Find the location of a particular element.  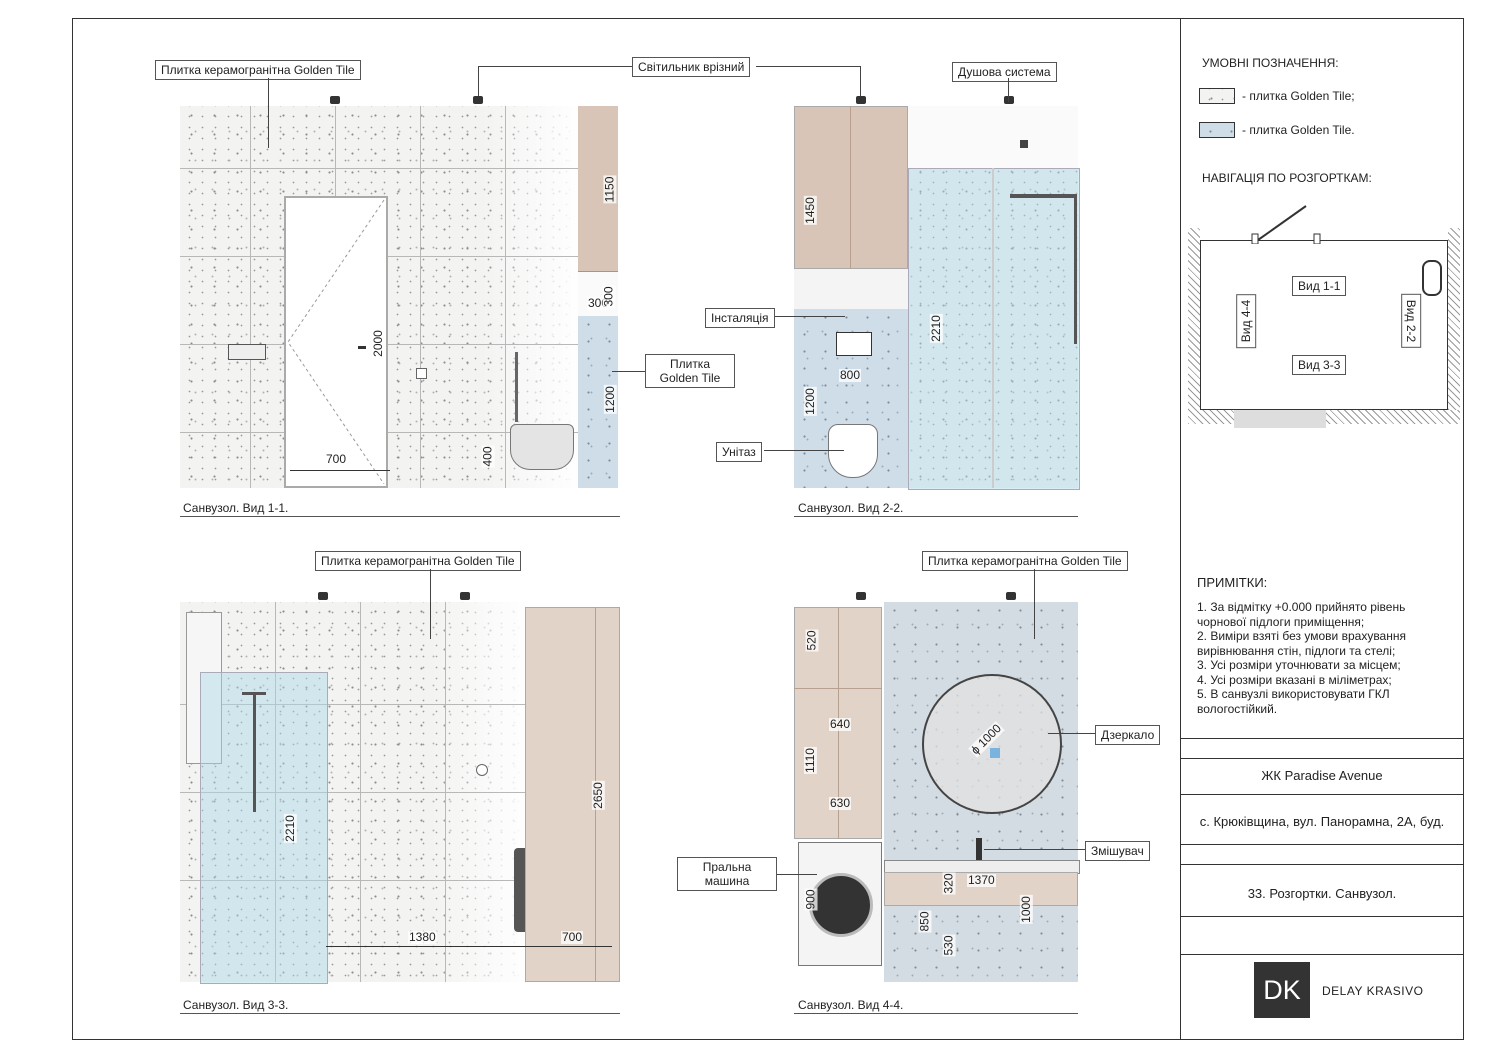

legend-swatch-blue is located at coordinates (1217, 130).